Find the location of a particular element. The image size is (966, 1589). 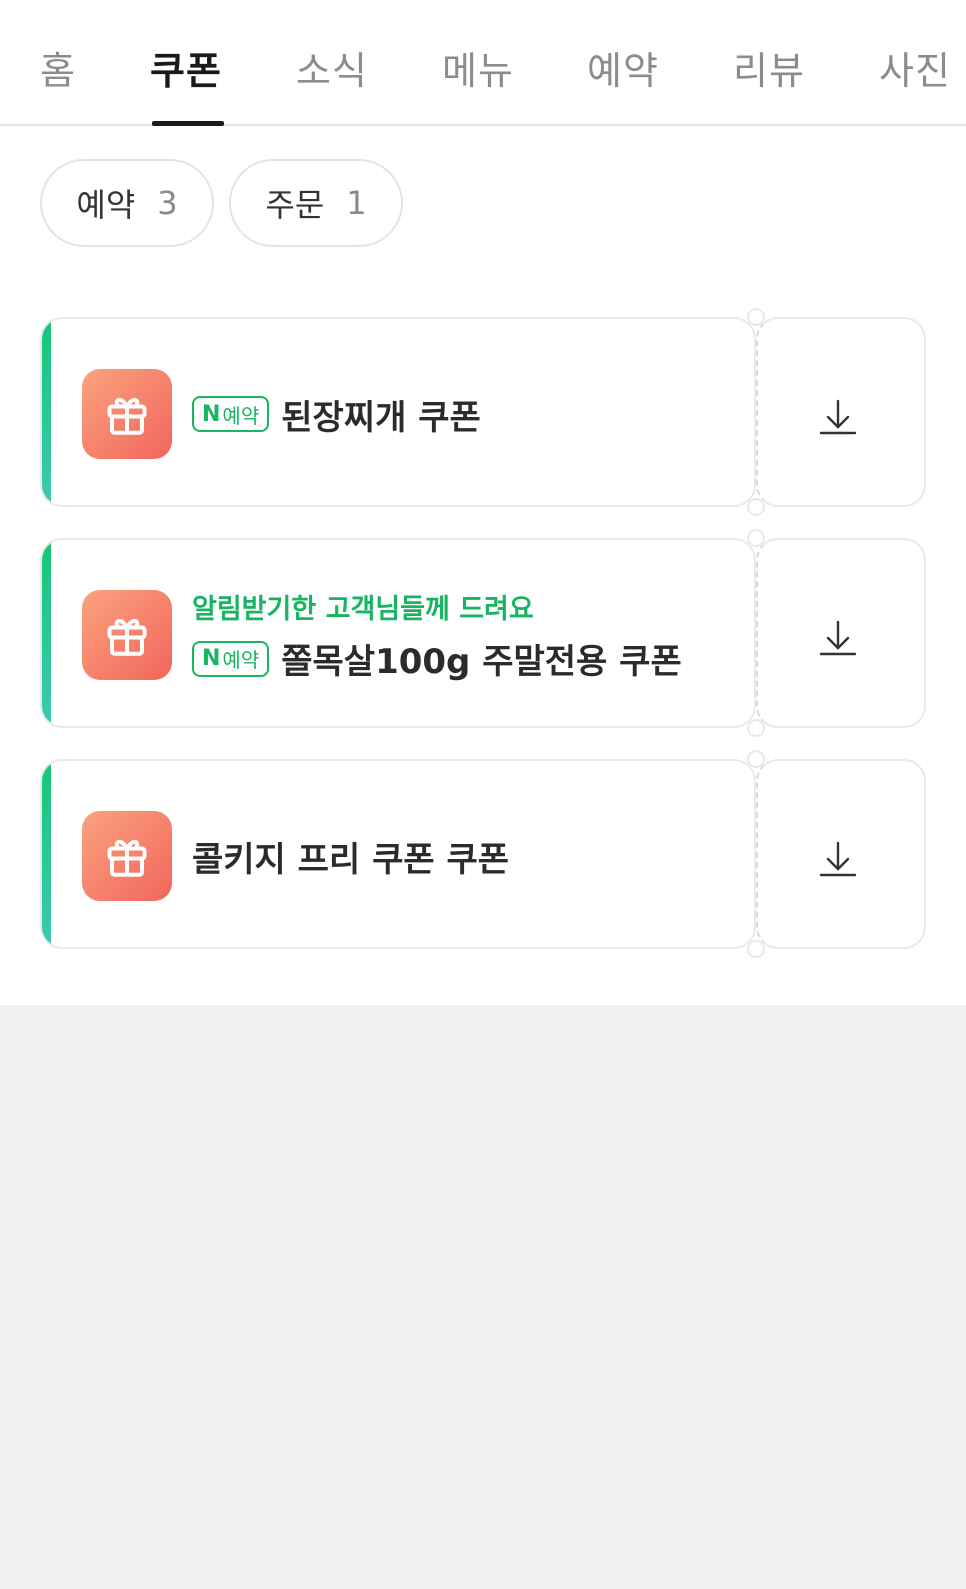

filter-chip-reservation: 예약 3 is located at coordinates (127, 203).